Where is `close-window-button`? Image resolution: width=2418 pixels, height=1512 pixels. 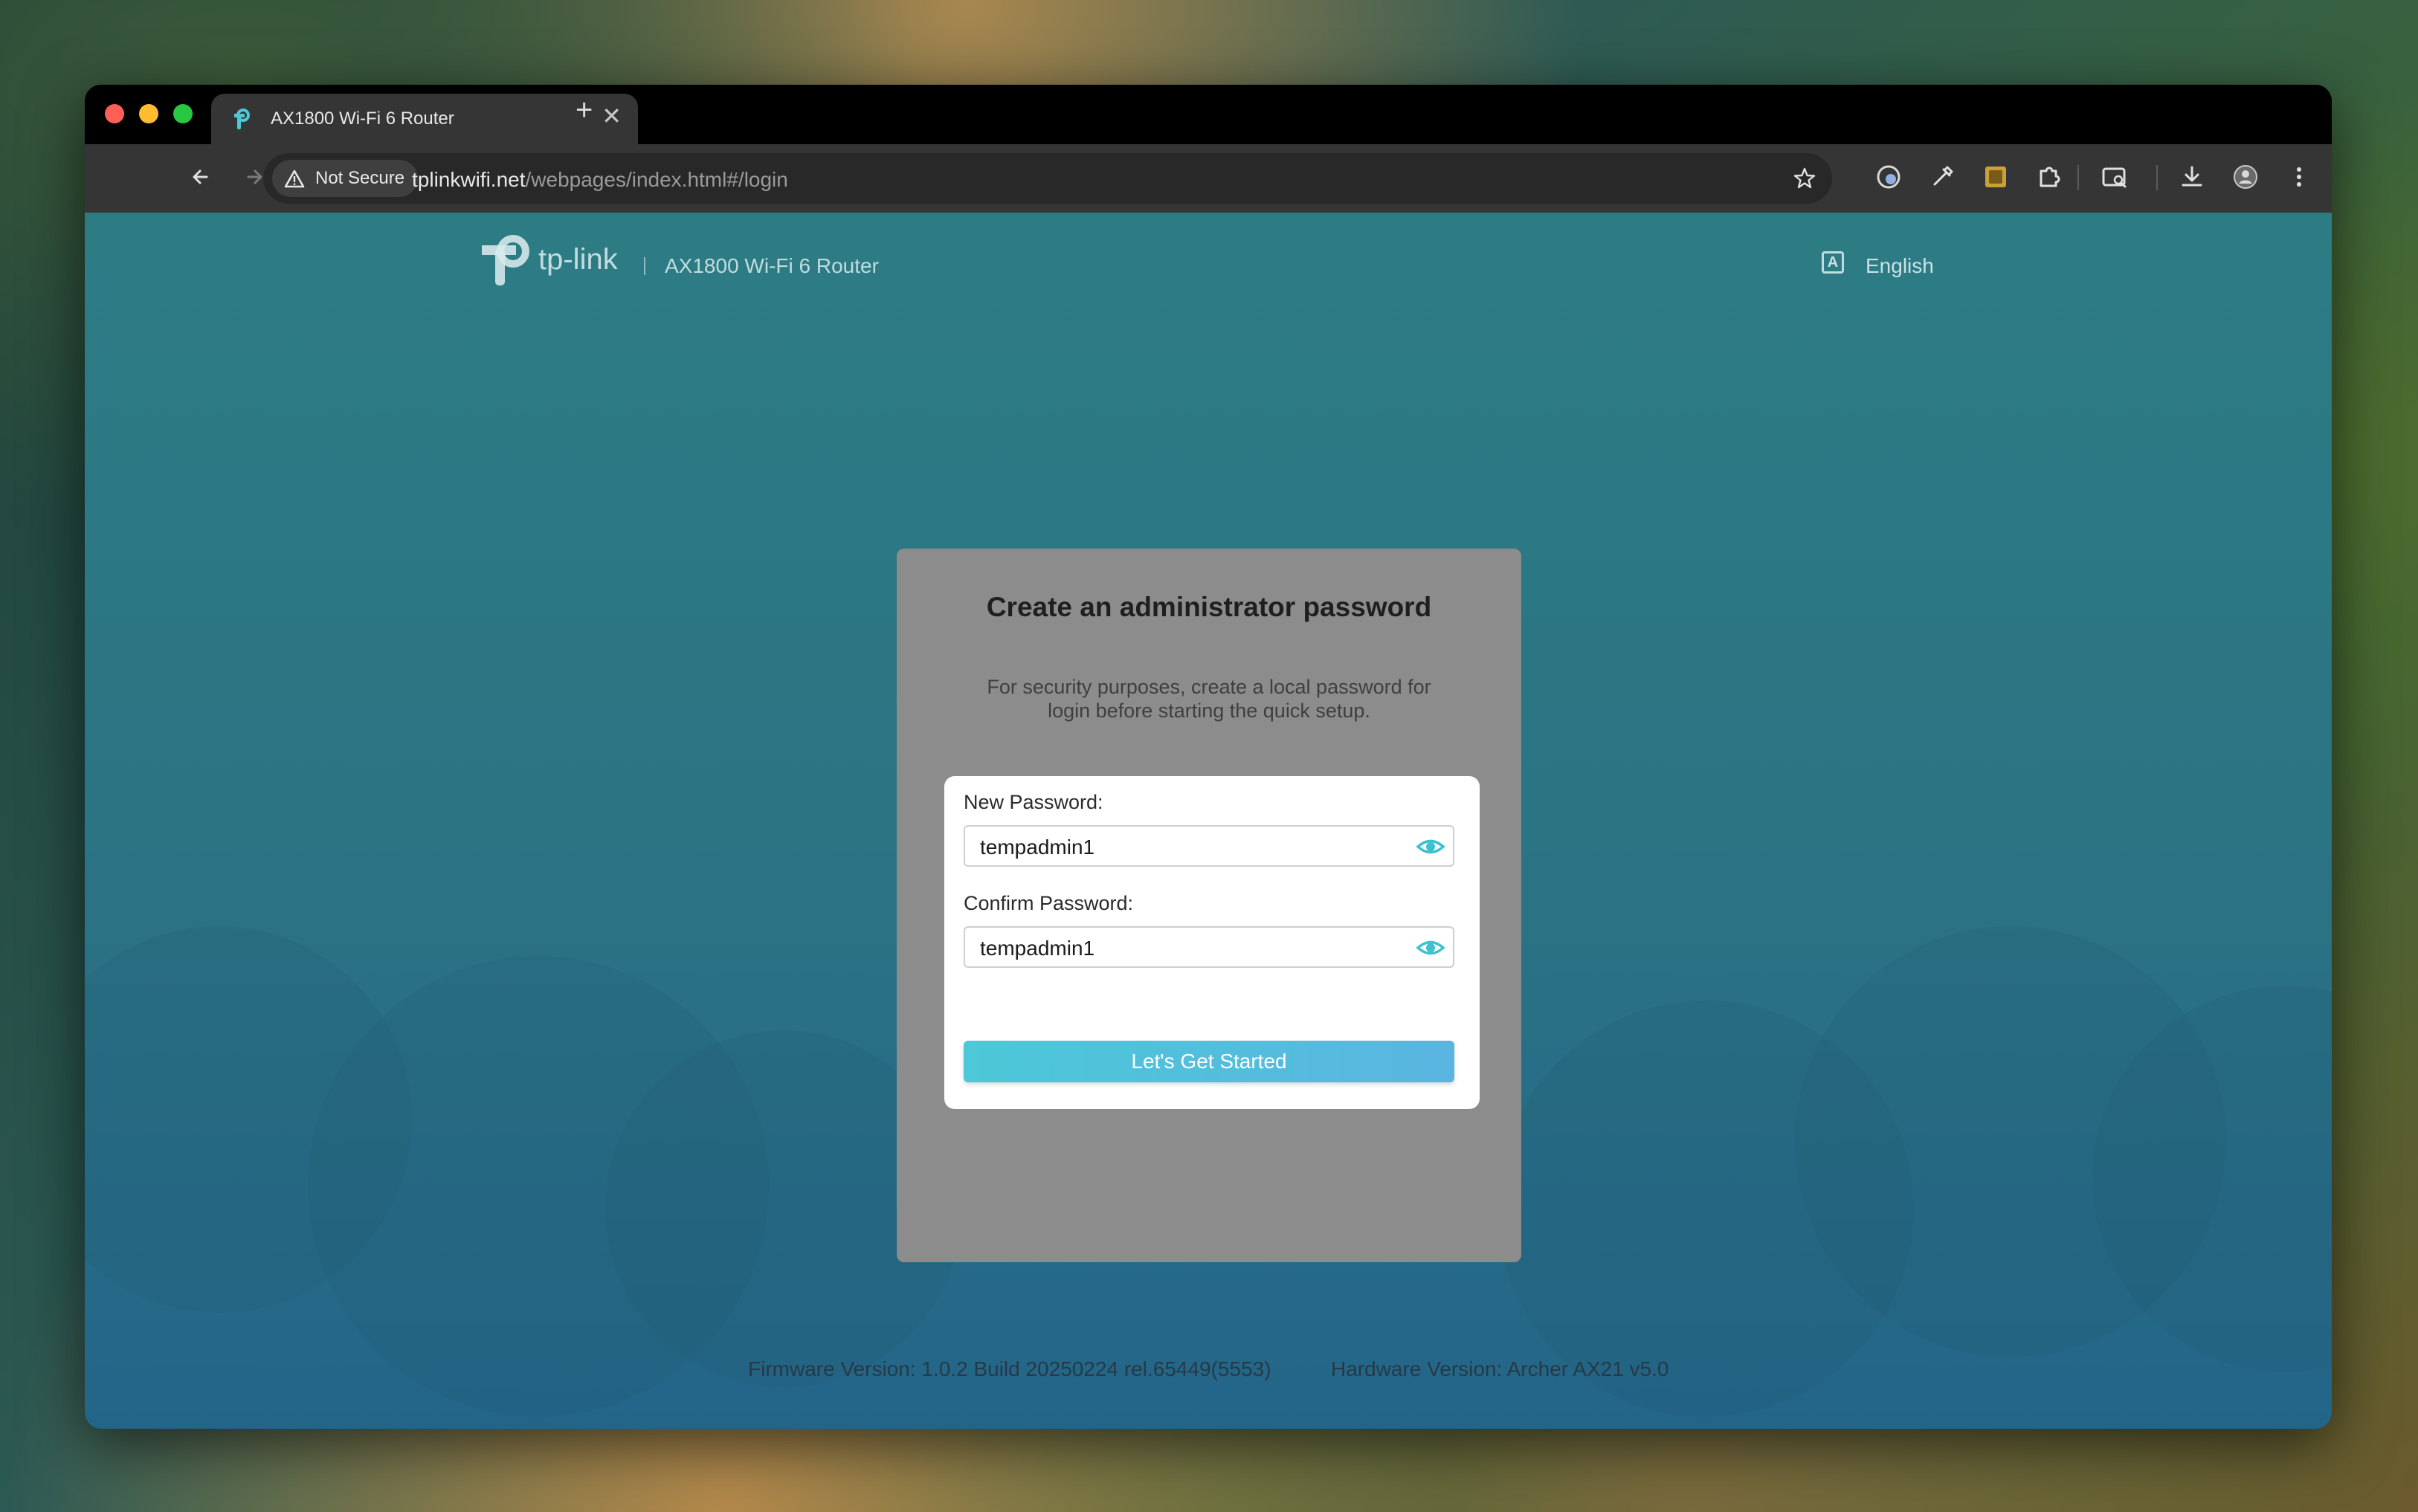 close-window-button is located at coordinates (115, 114).